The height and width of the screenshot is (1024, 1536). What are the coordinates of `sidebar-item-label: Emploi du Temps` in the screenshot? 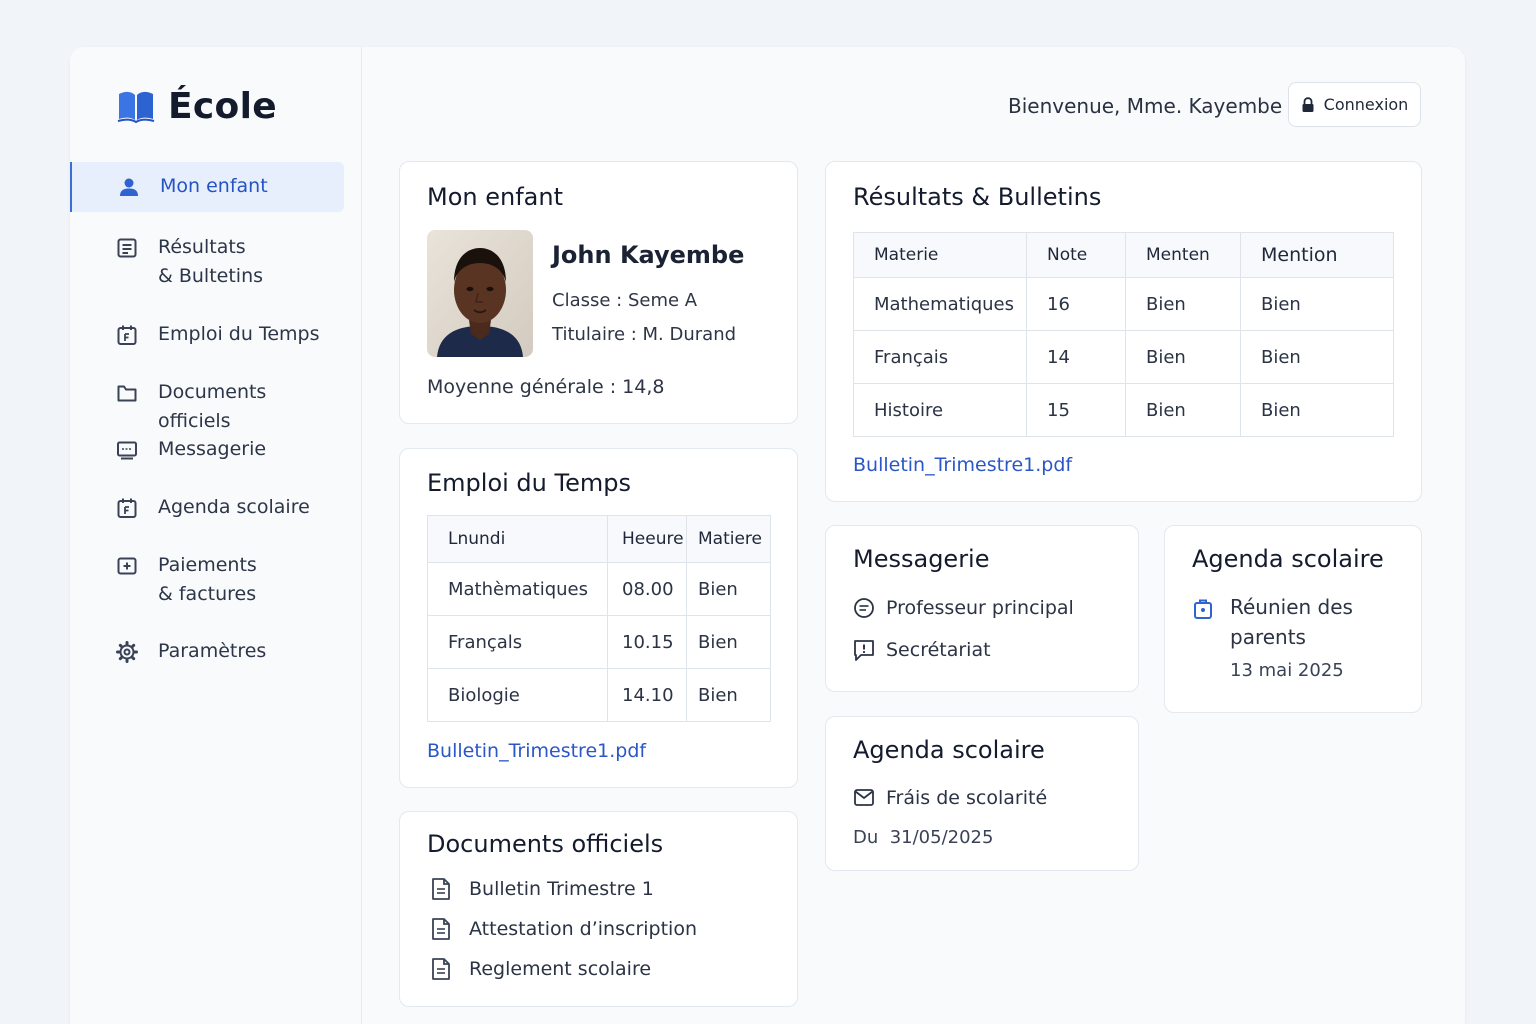 It's located at (239, 334).